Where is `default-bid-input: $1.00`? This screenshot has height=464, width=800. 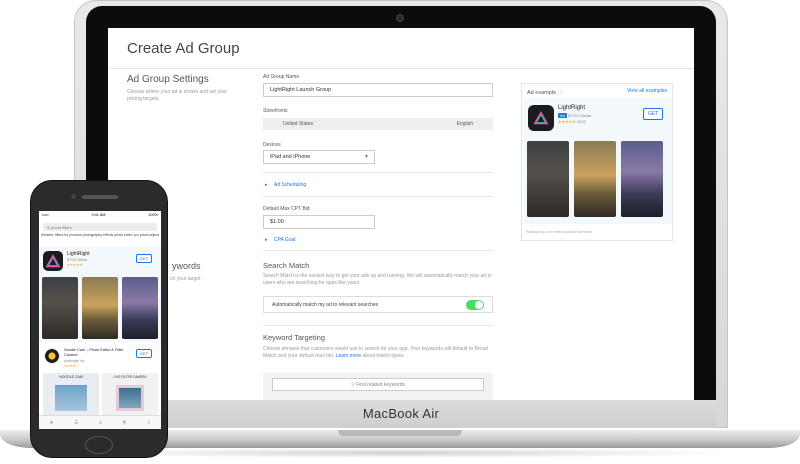 default-bid-input: $1.00 is located at coordinates (319, 222).